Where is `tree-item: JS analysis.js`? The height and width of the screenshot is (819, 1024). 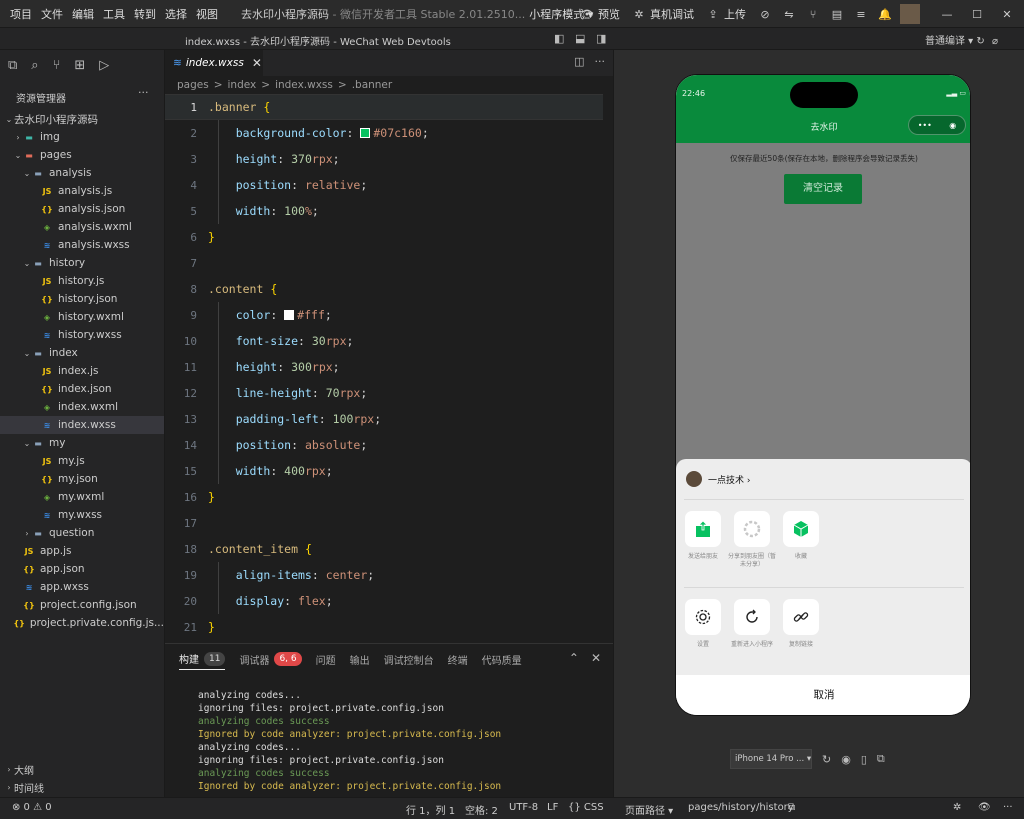
tree-item: JS analysis.js is located at coordinates (82, 191).